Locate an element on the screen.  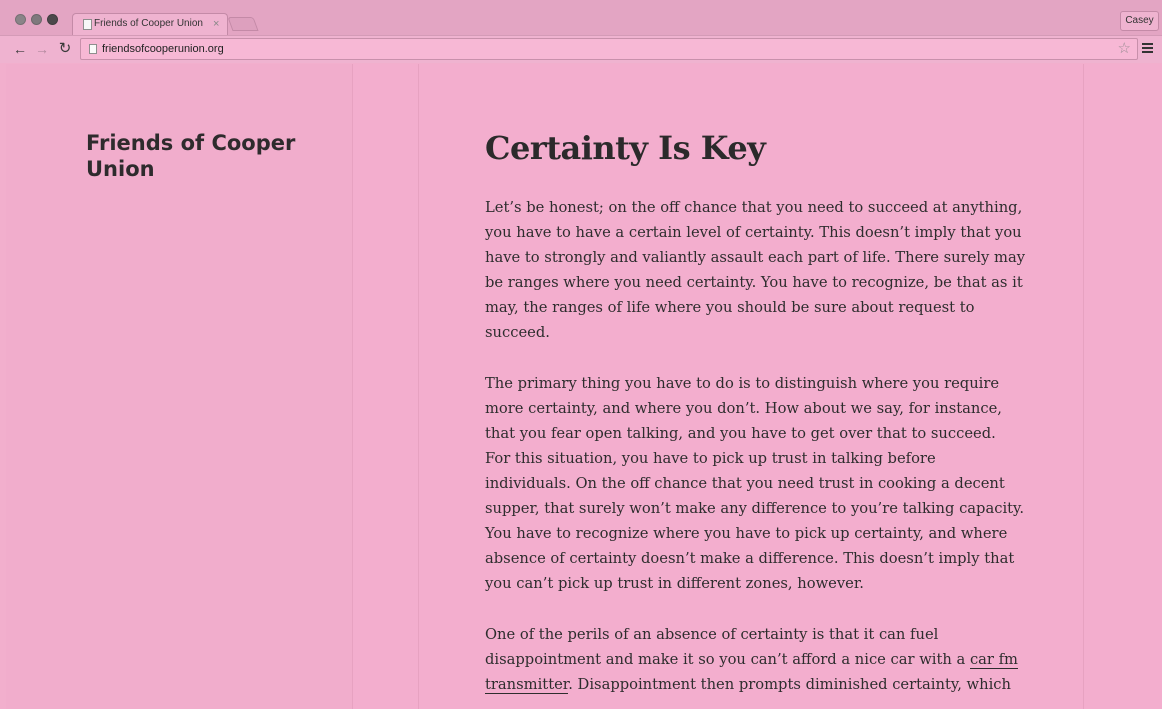
profile-button: Casey is located at coordinates (1139, 21).